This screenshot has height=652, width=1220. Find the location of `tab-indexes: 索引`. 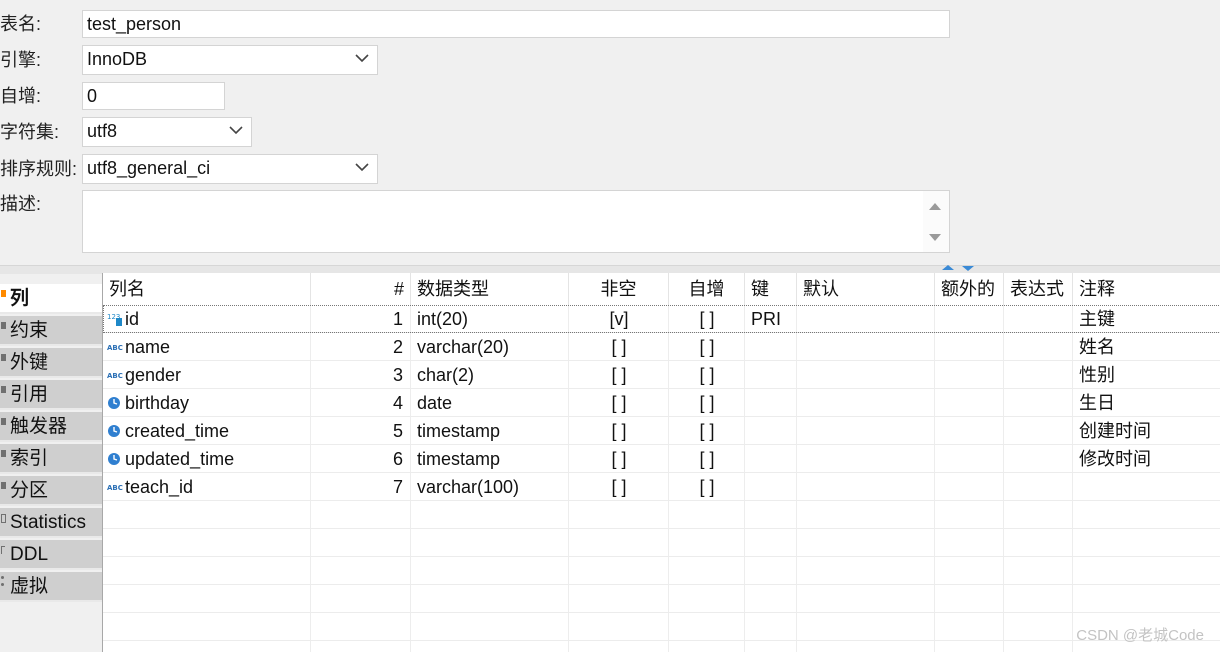

tab-indexes: 索引 is located at coordinates (51, 459).